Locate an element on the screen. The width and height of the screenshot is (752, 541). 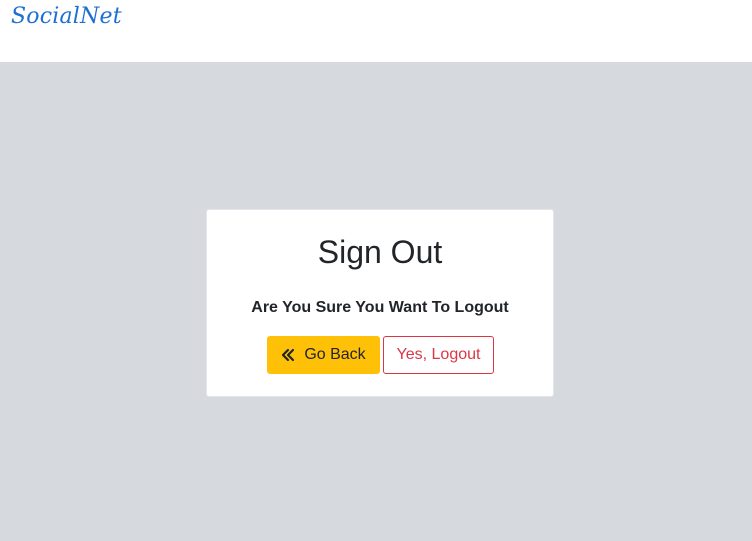
yes-logout-button: Yes, Logout is located at coordinates (438, 355).